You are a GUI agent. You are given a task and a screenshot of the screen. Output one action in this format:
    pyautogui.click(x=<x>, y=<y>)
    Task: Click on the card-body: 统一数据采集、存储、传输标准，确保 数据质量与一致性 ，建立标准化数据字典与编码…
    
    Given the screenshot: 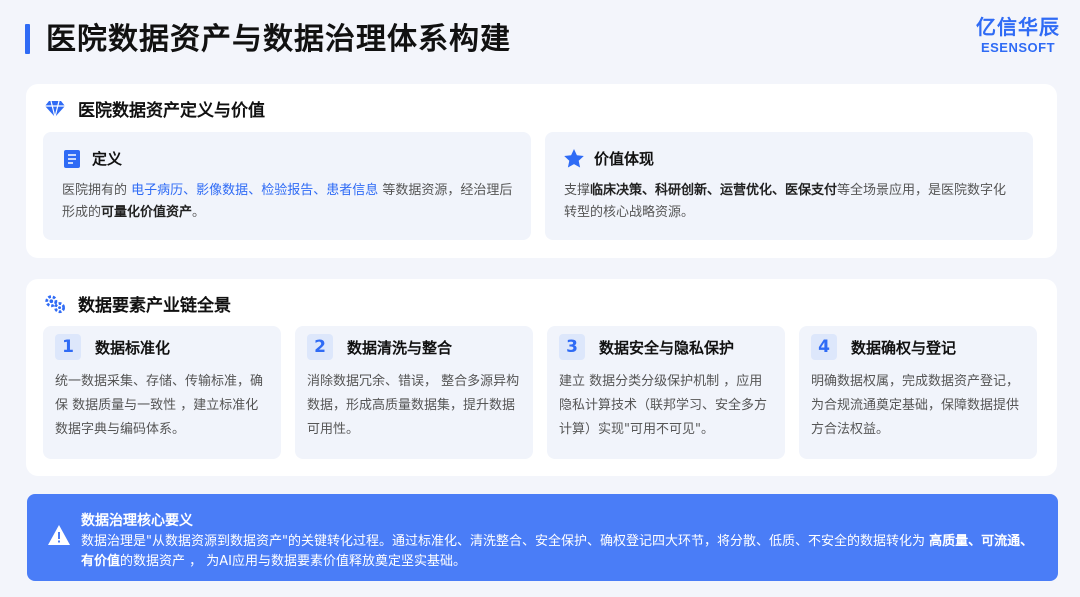 What is the action you would take?
    pyautogui.click(x=159, y=405)
    